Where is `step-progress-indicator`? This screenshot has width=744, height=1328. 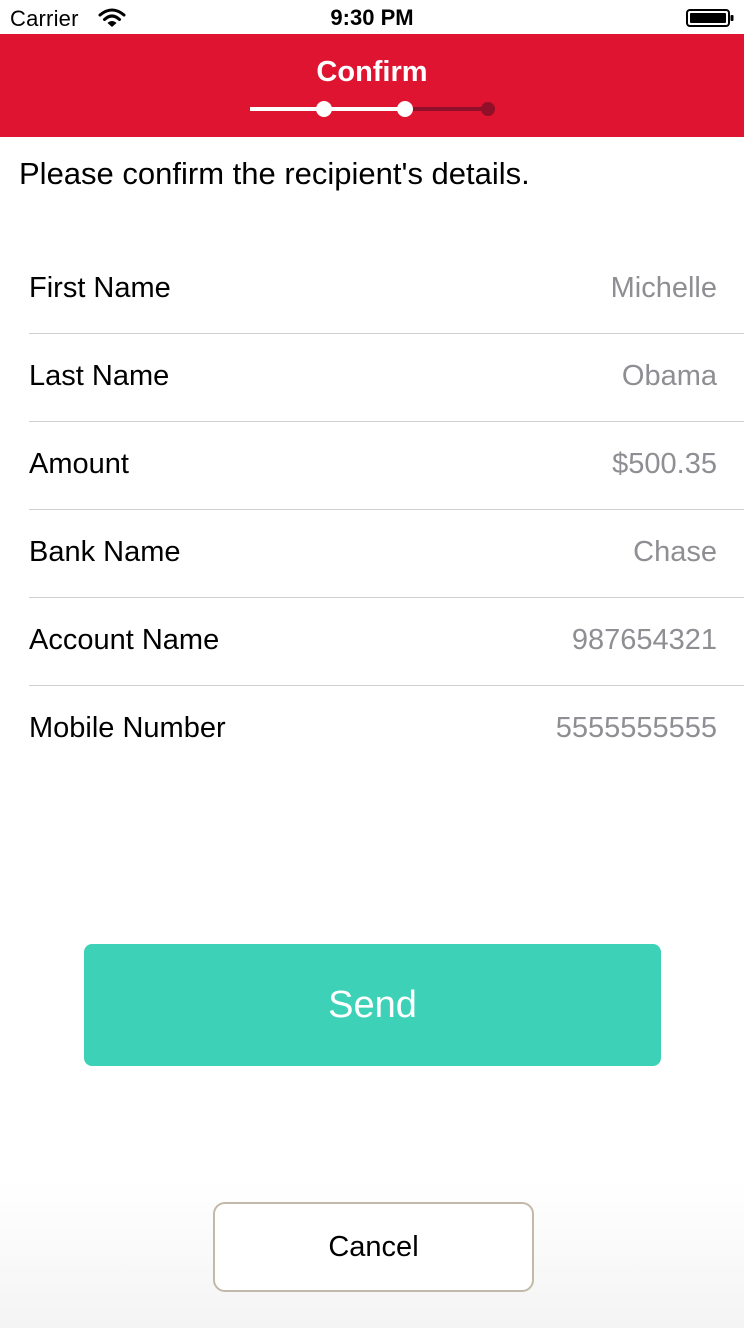 step-progress-indicator is located at coordinates (372, 109).